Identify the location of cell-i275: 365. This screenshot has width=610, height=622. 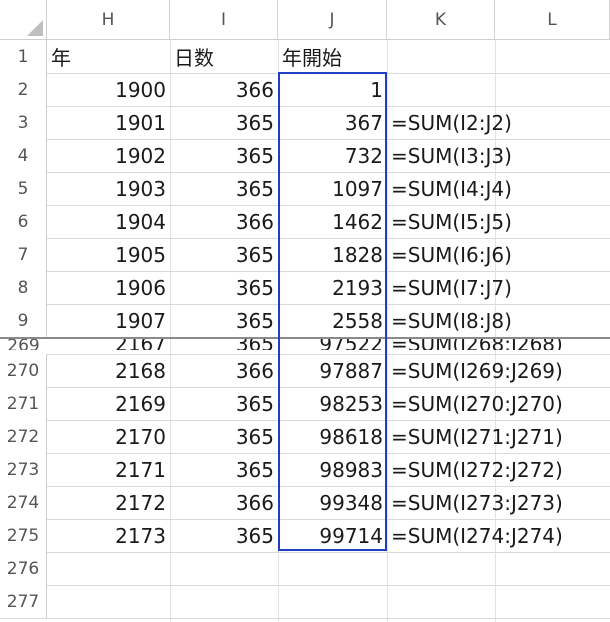
(224, 535).